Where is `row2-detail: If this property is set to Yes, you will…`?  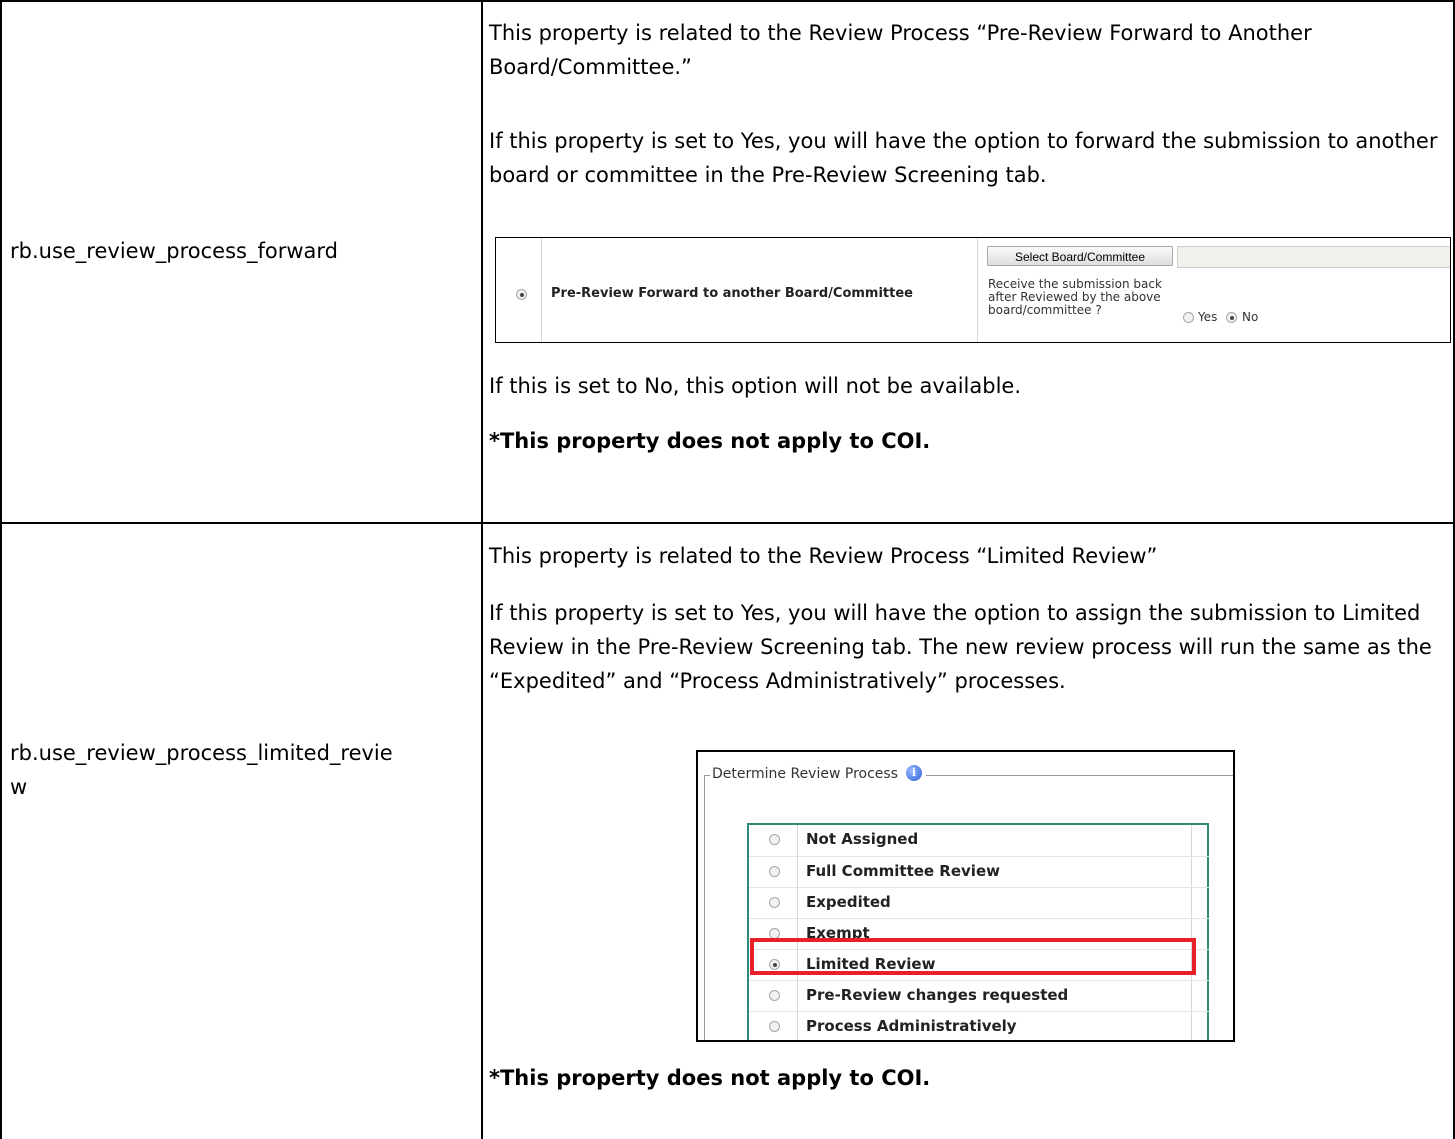
row2-detail: If this property is set to Yes, you will… is located at coordinates (960, 647).